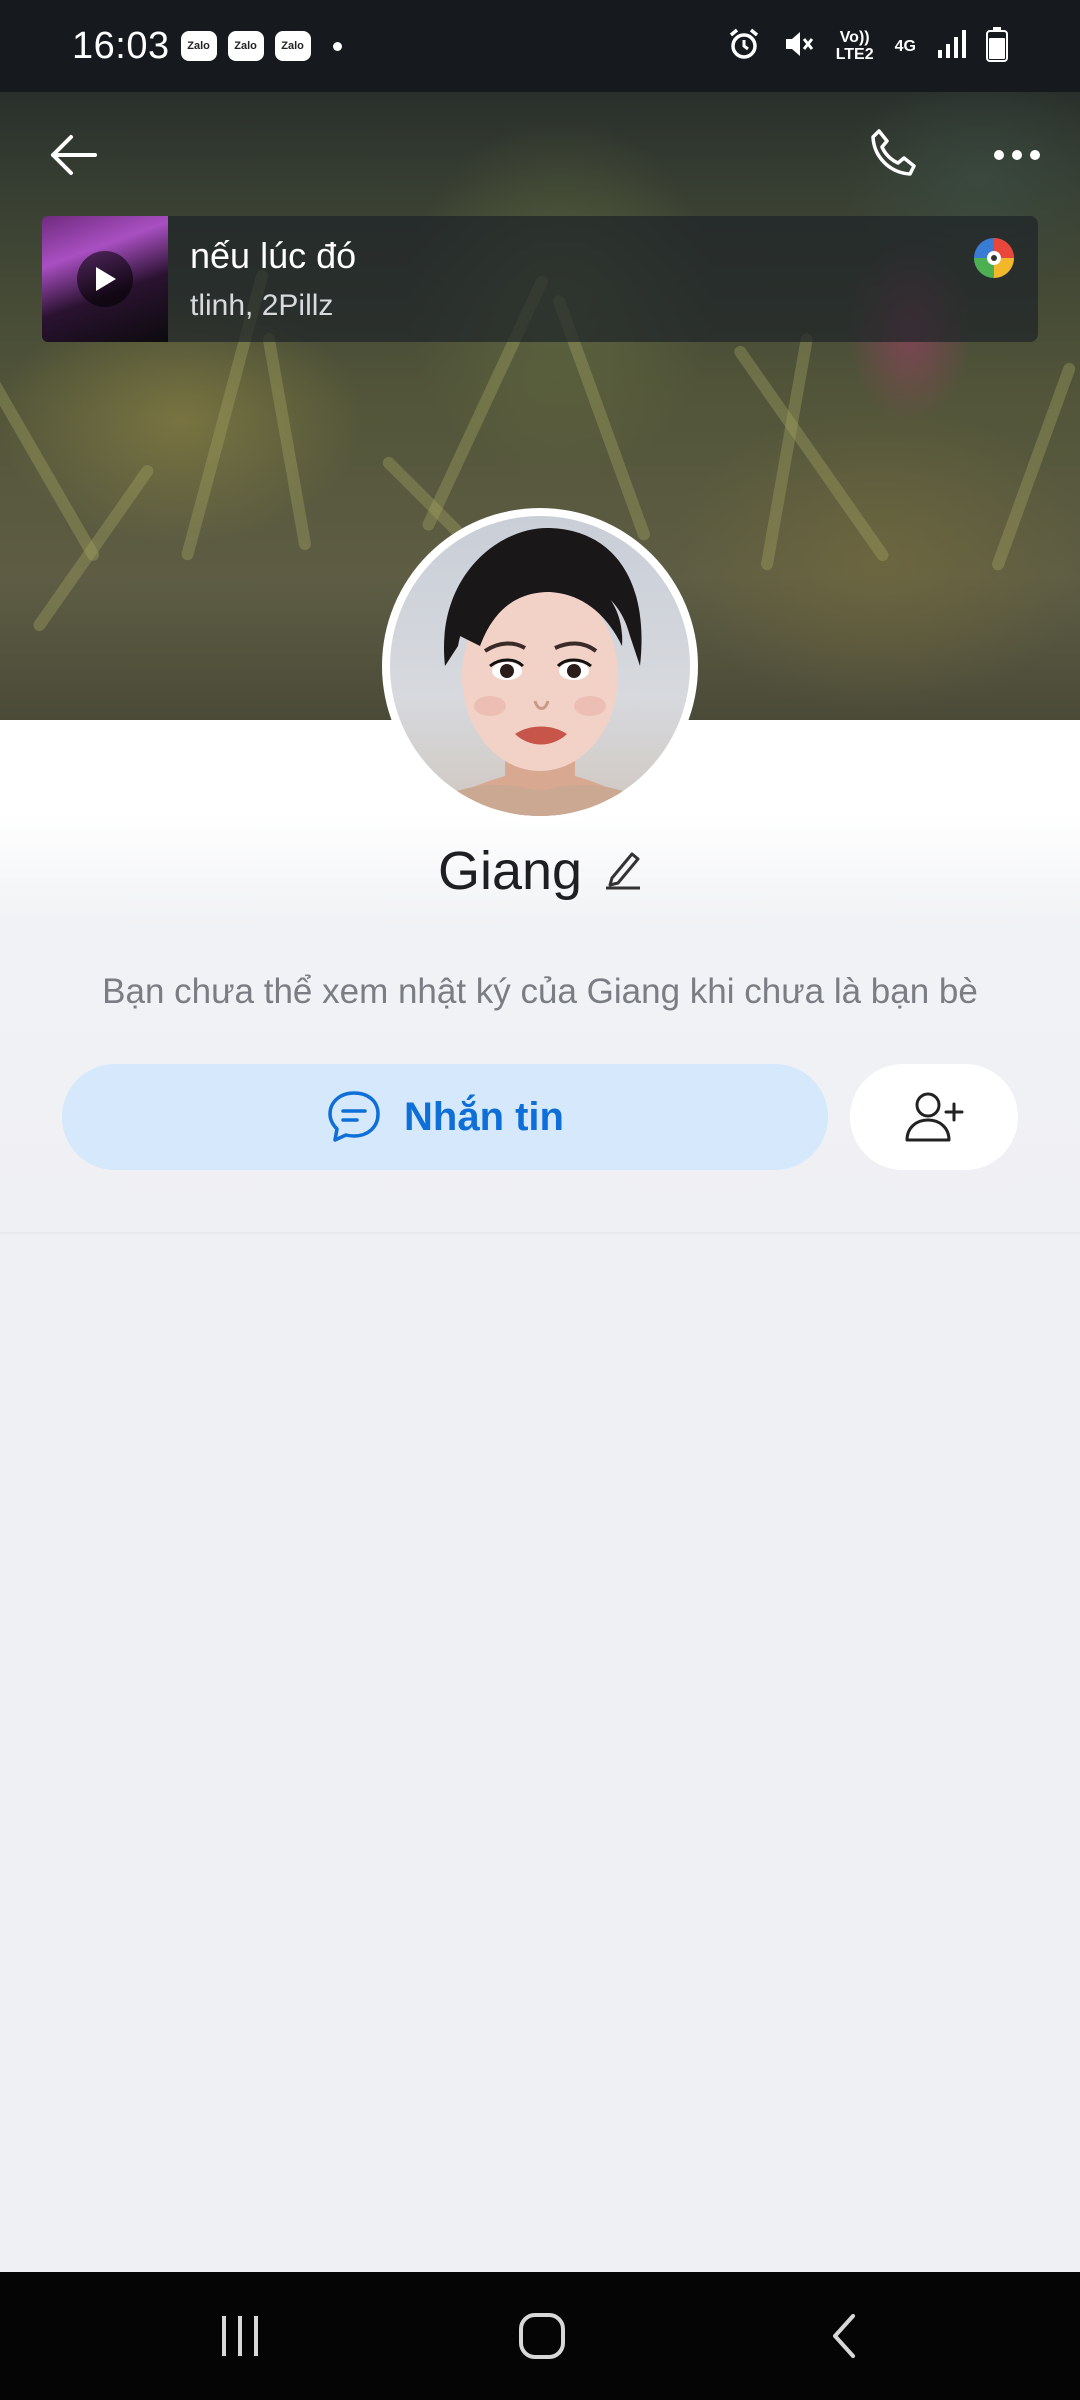  Describe the element at coordinates (994, 260) in the screenshot. I see `music-disc-icon` at that location.